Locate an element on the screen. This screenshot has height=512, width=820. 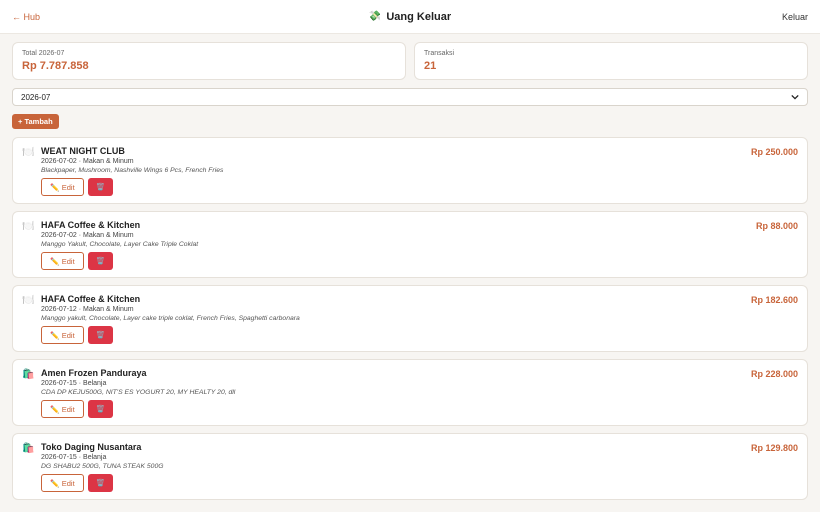
count-label: Transaksi is located at coordinates (439, 53).